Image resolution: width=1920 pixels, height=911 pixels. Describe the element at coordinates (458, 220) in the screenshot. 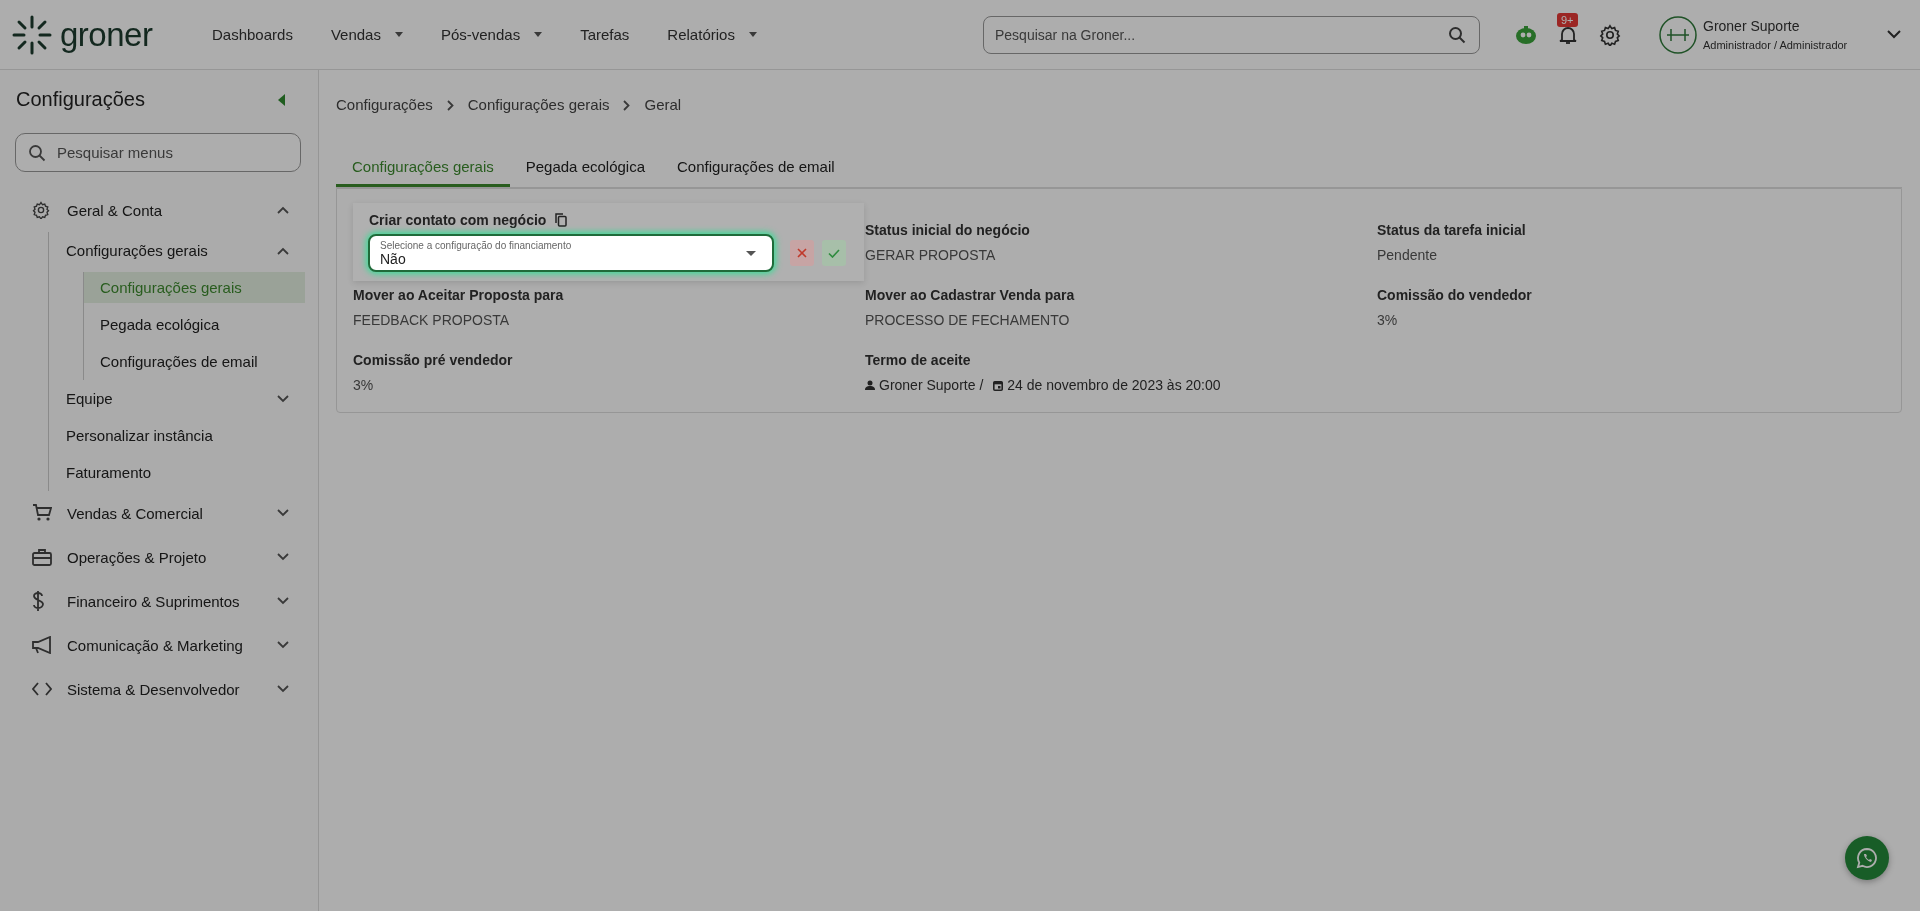

I see `field-label: Criar contato com negócio` at that location.